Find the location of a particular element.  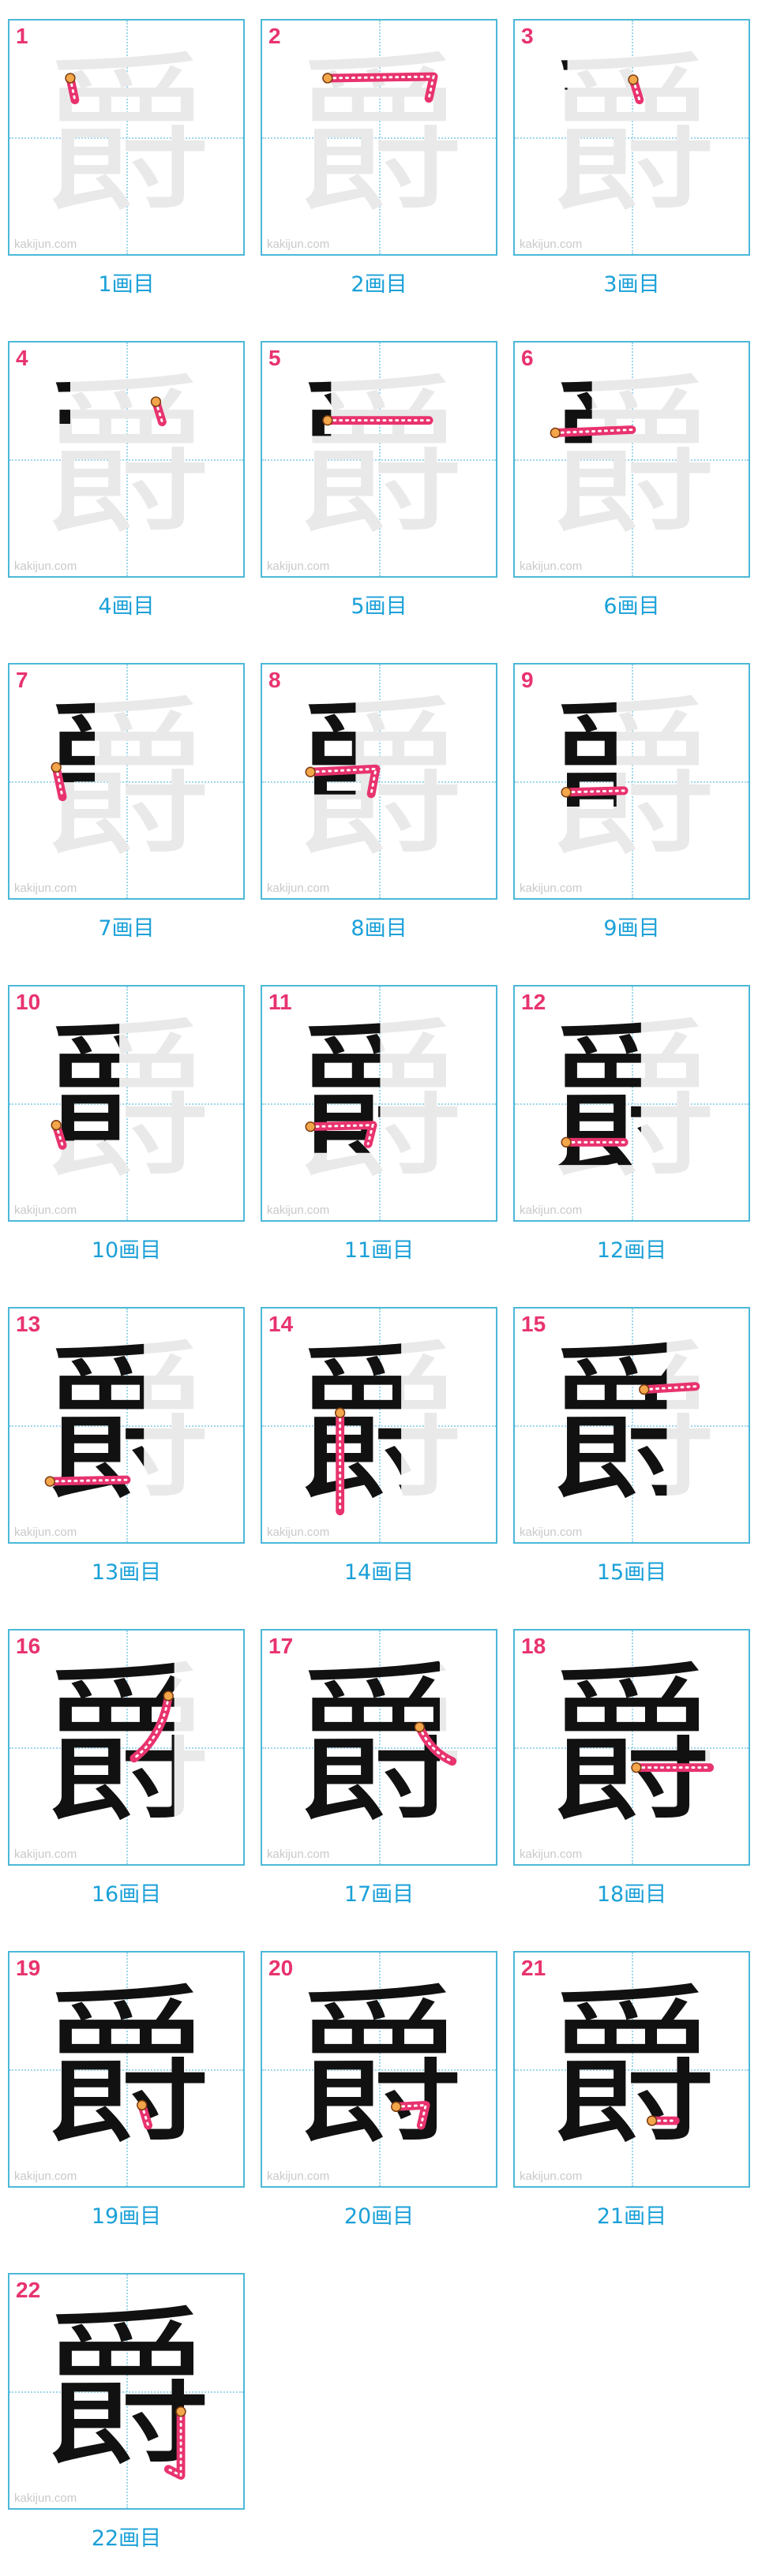

stroke-number: 5 is located at coordinates (274, 358).